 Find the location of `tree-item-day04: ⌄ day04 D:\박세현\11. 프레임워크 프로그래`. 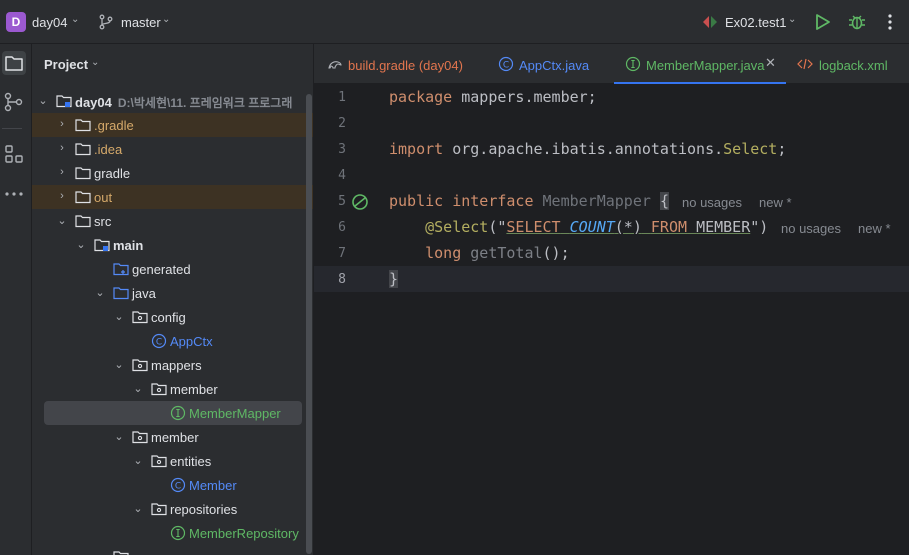

tree-item-day04: ⌄ day04 D:\박세현\11. 프레임워크 프로그래 is located at coordinates (172, 101).